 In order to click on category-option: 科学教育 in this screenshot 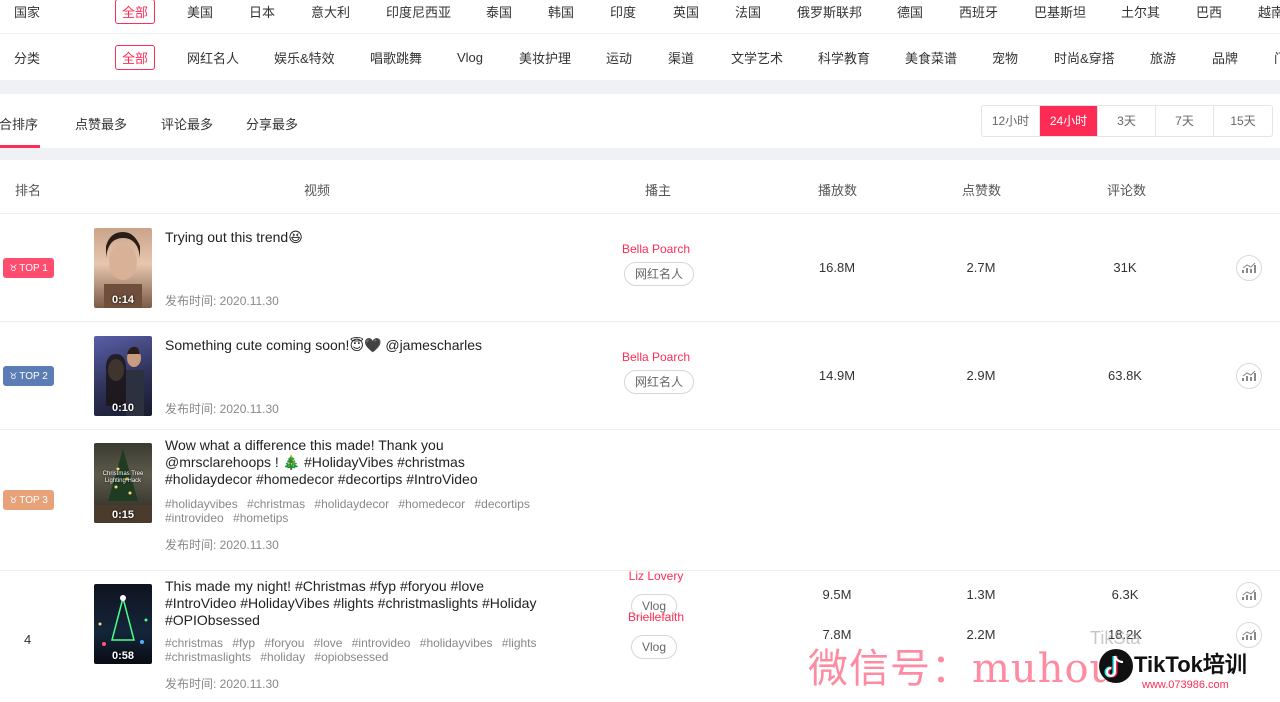, I will do `click(844, 57)`.